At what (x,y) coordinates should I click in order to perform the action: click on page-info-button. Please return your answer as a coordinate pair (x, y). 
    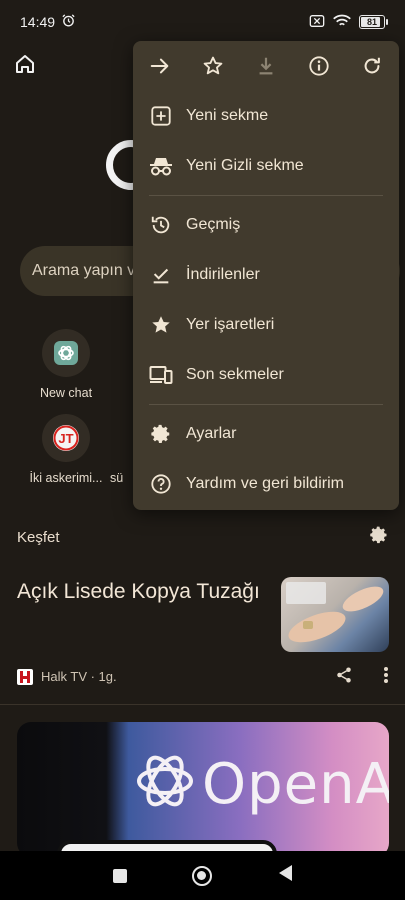
    Looking at the image, I should click on (319, 66).